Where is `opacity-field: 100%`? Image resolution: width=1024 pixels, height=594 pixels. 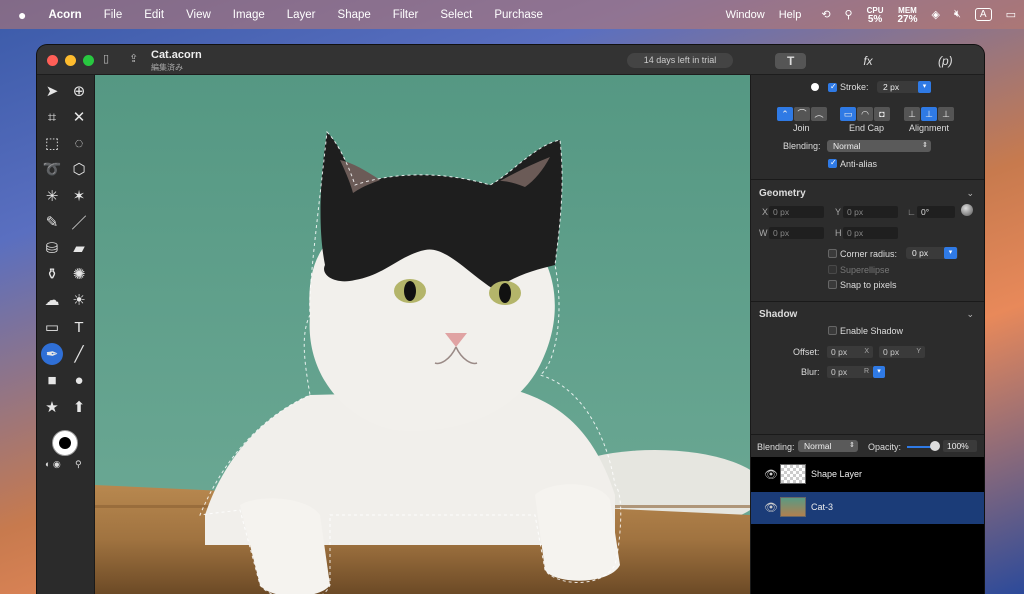 opacity-field: 100% is located at coordinates (960, 446).